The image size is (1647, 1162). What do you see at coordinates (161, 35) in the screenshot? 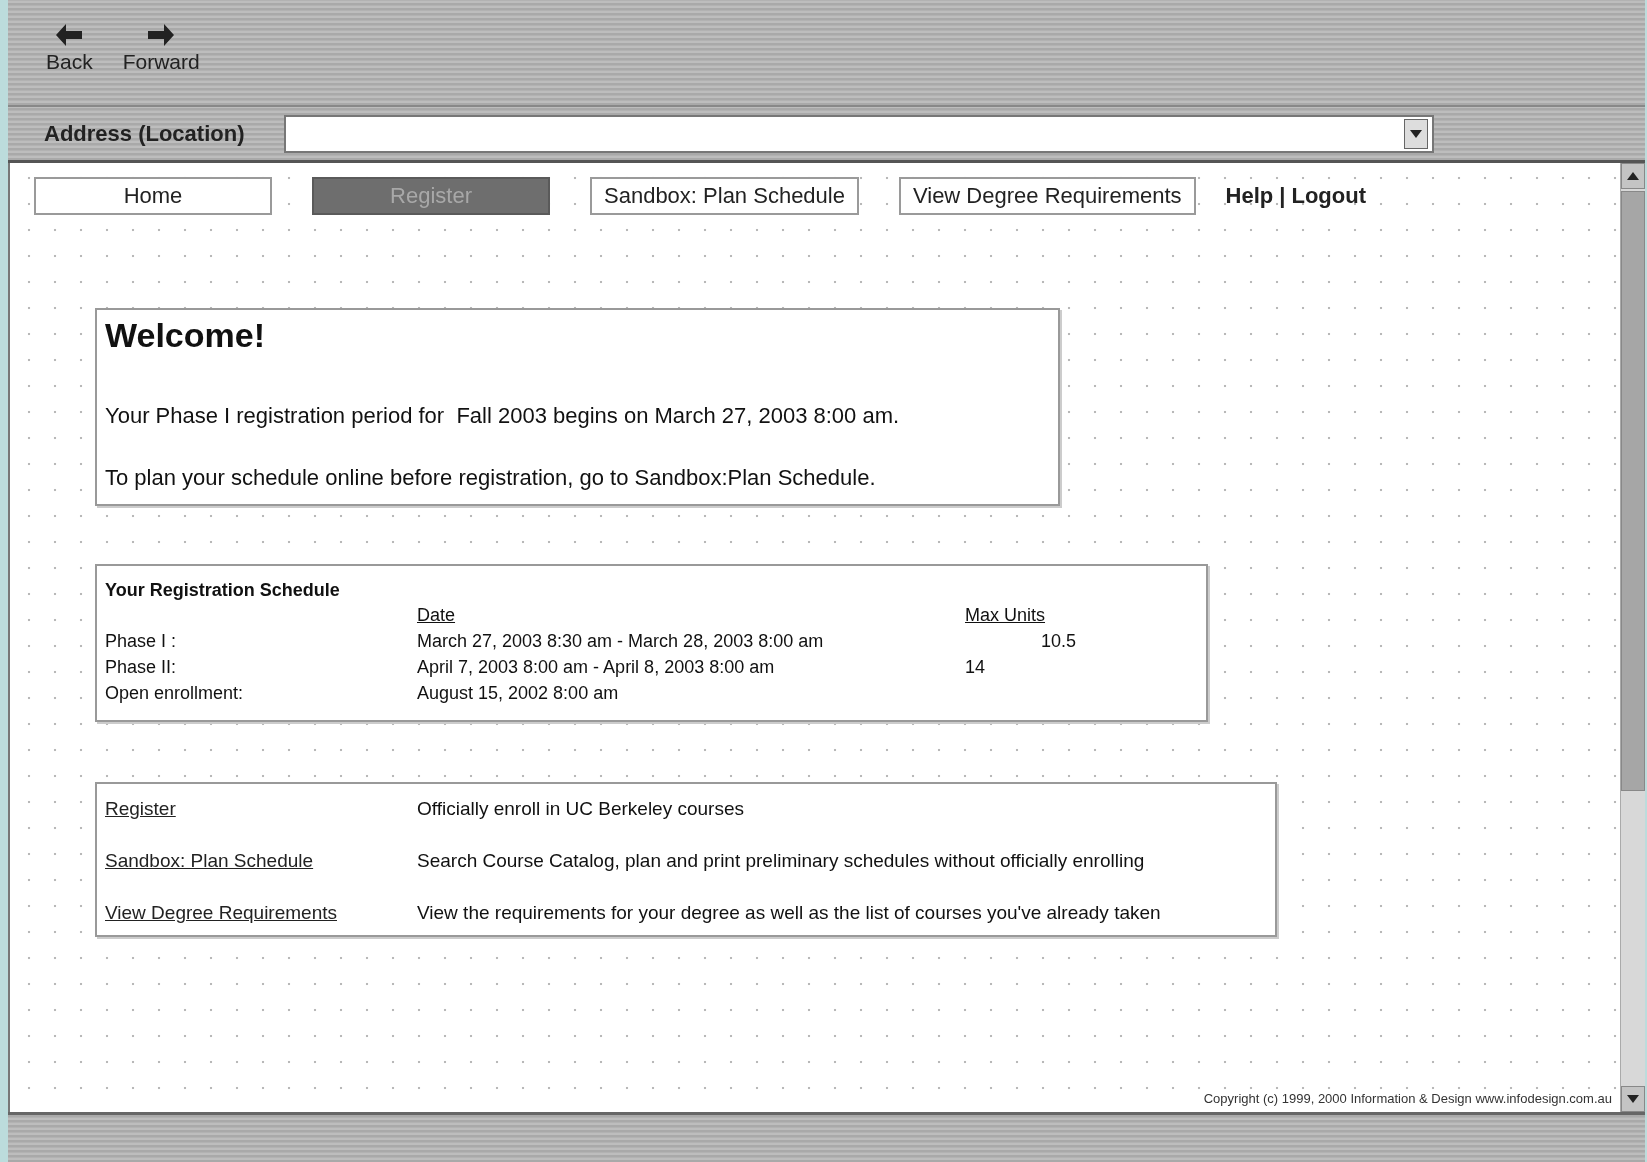
I see `right-arrow-icon` at bounding box center [161, 35].